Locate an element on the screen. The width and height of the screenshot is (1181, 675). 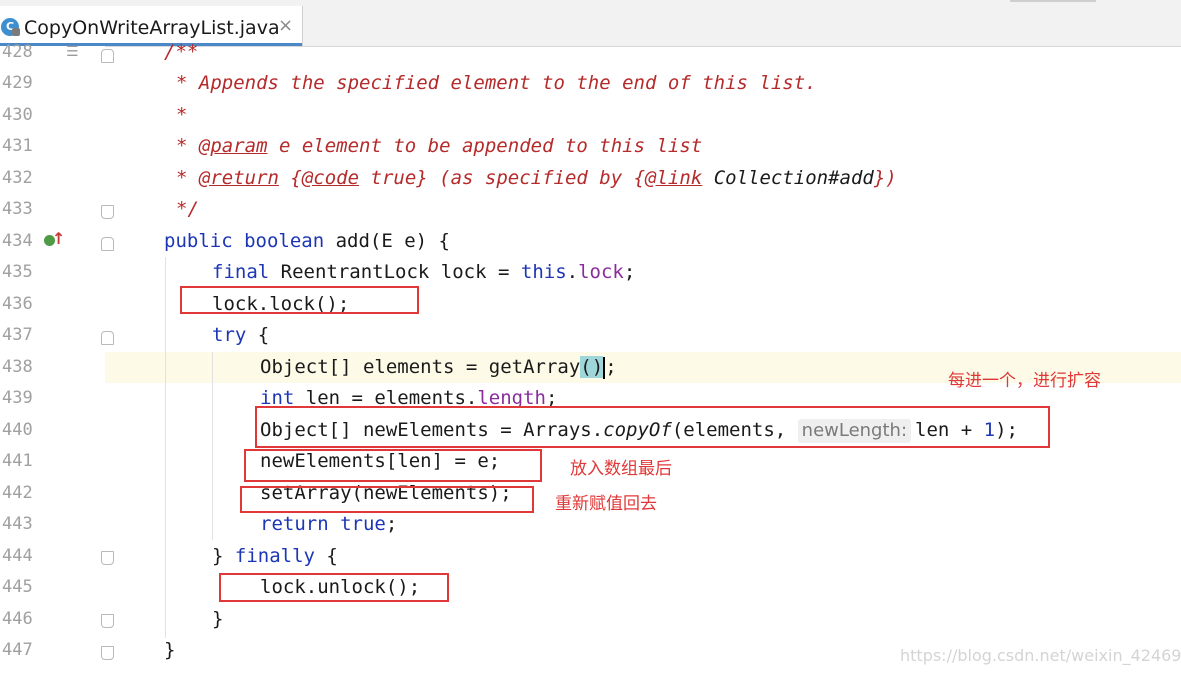
line-number: 439 is located at coordinates (17, 398).